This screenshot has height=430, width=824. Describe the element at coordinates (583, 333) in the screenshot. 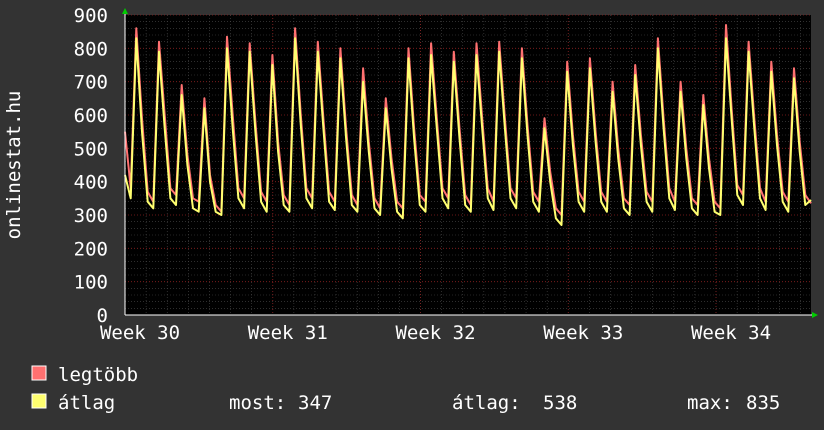

I see `x-tick-label: Week 33` at that location.